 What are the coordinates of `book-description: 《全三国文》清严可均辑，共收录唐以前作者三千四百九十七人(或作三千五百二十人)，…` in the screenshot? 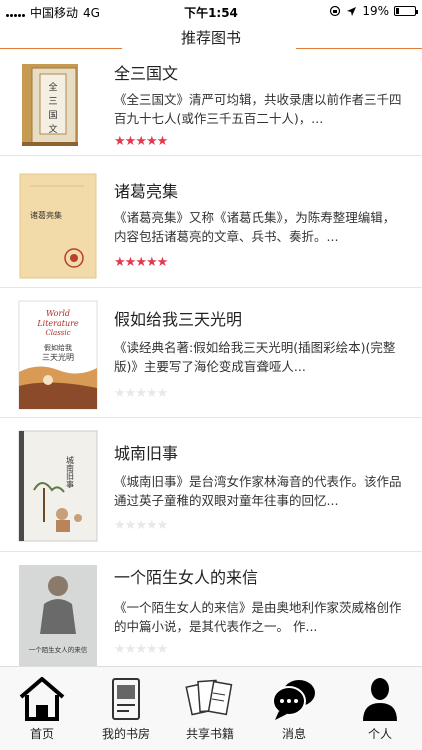 It's located at (258, 109).